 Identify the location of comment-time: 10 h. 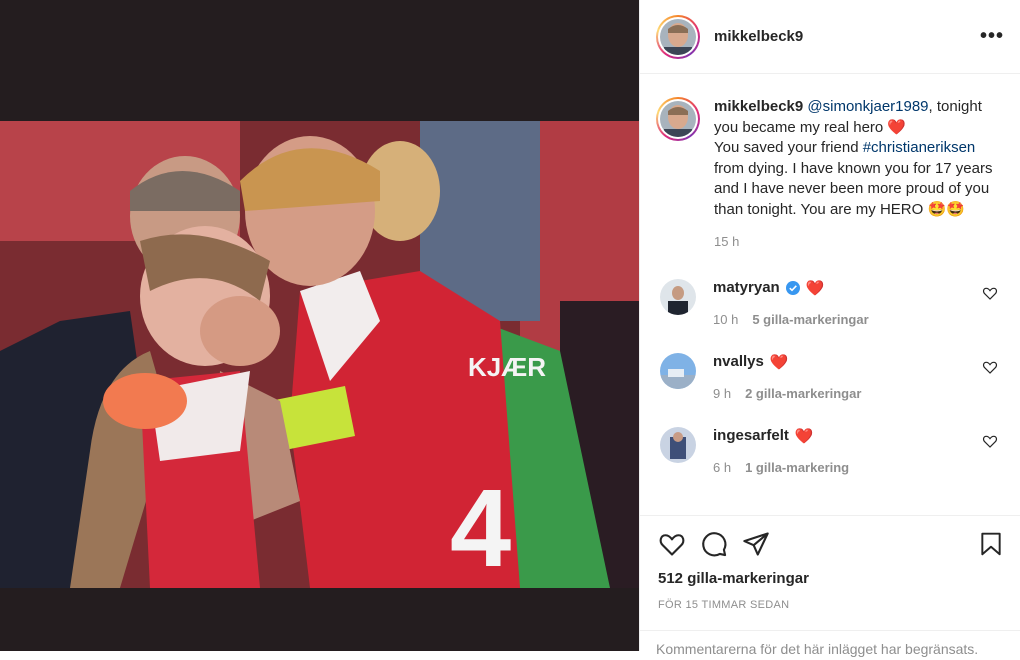
(725, 319).